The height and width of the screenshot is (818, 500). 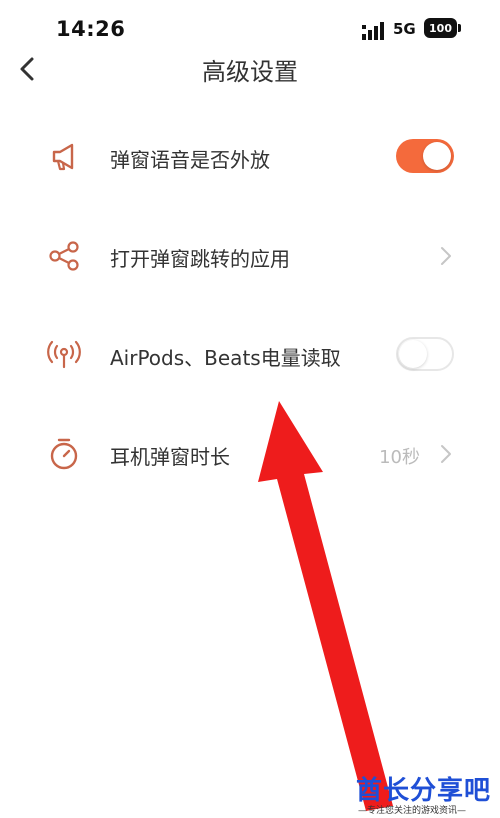 I want to click on battery-level: 100, so click(x=440, y=28).